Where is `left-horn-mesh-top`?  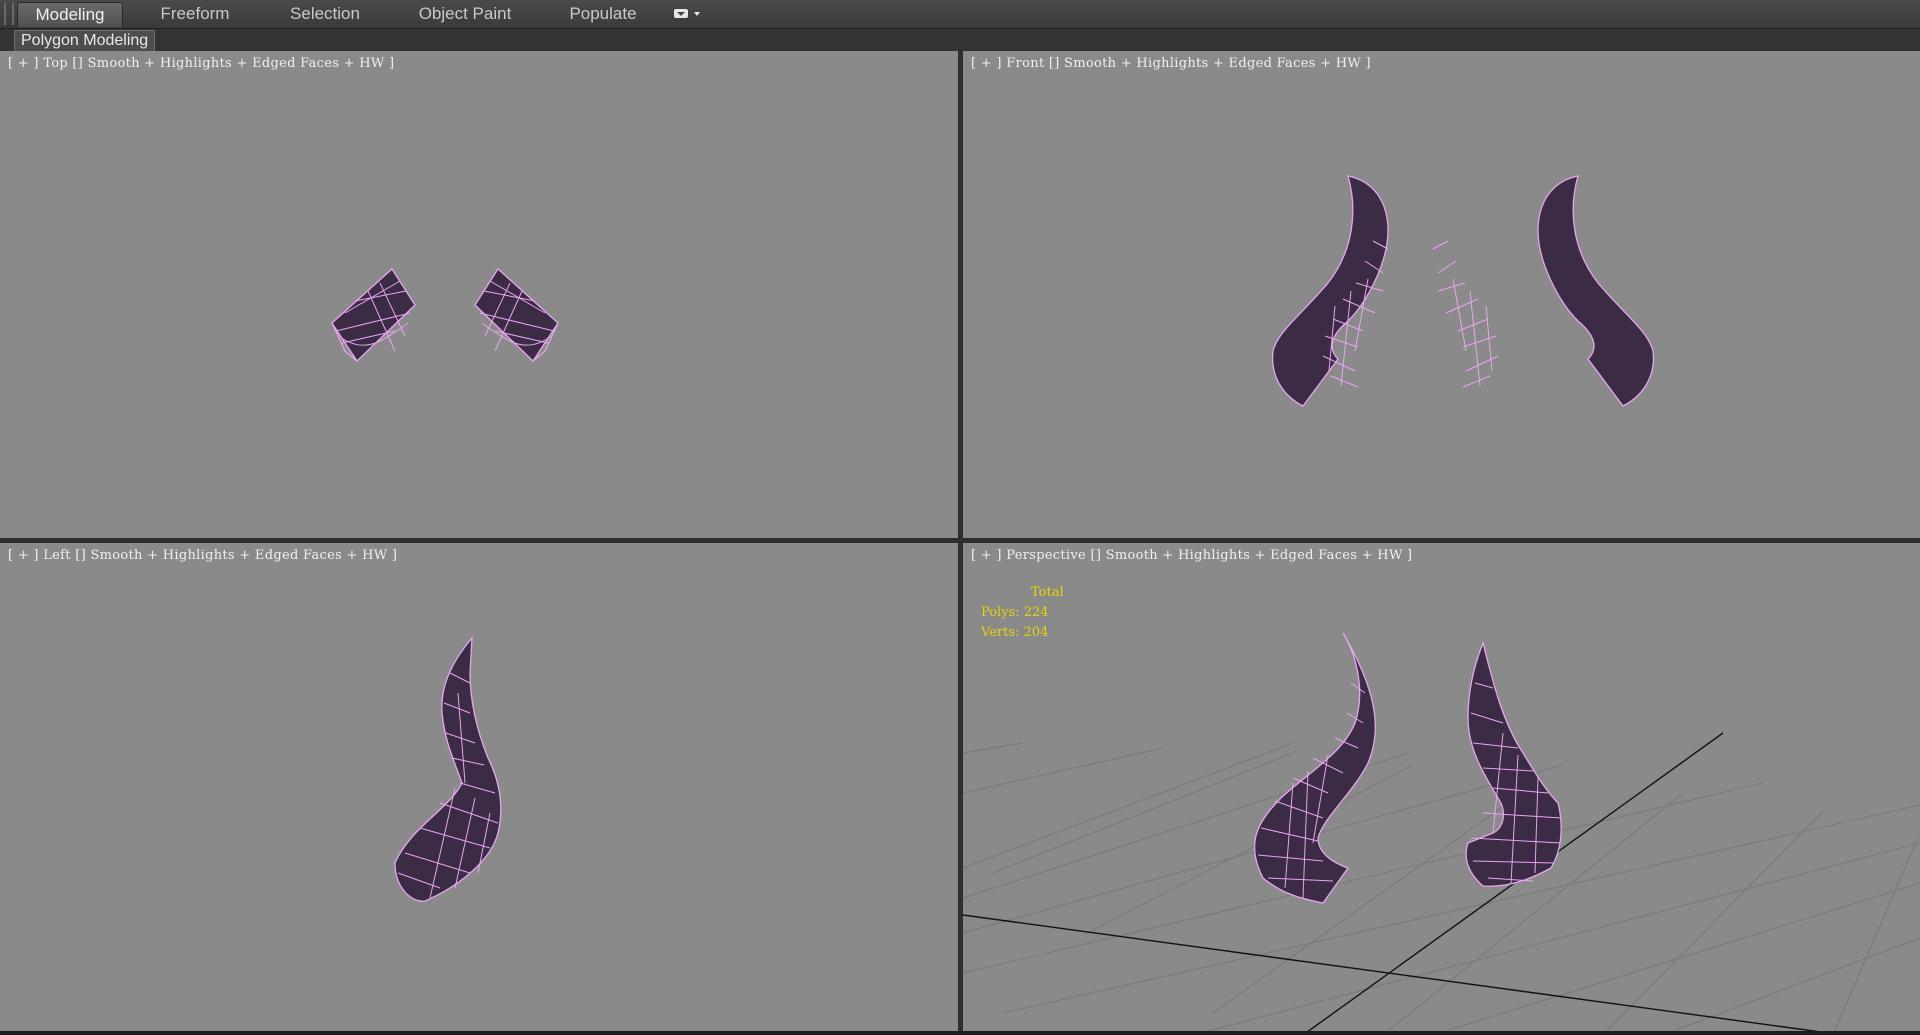 left-horn-mesh-top is located at coordinates (373, 315).